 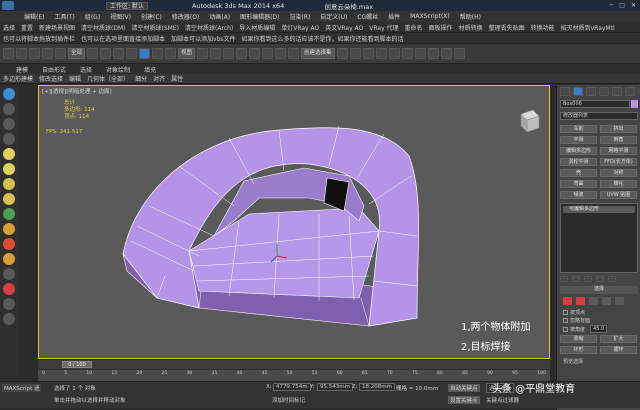 What do you see at coordinates (564, 279) in the screenshot?
I see `pin-stack-icon` at bounding box center [564, 279].